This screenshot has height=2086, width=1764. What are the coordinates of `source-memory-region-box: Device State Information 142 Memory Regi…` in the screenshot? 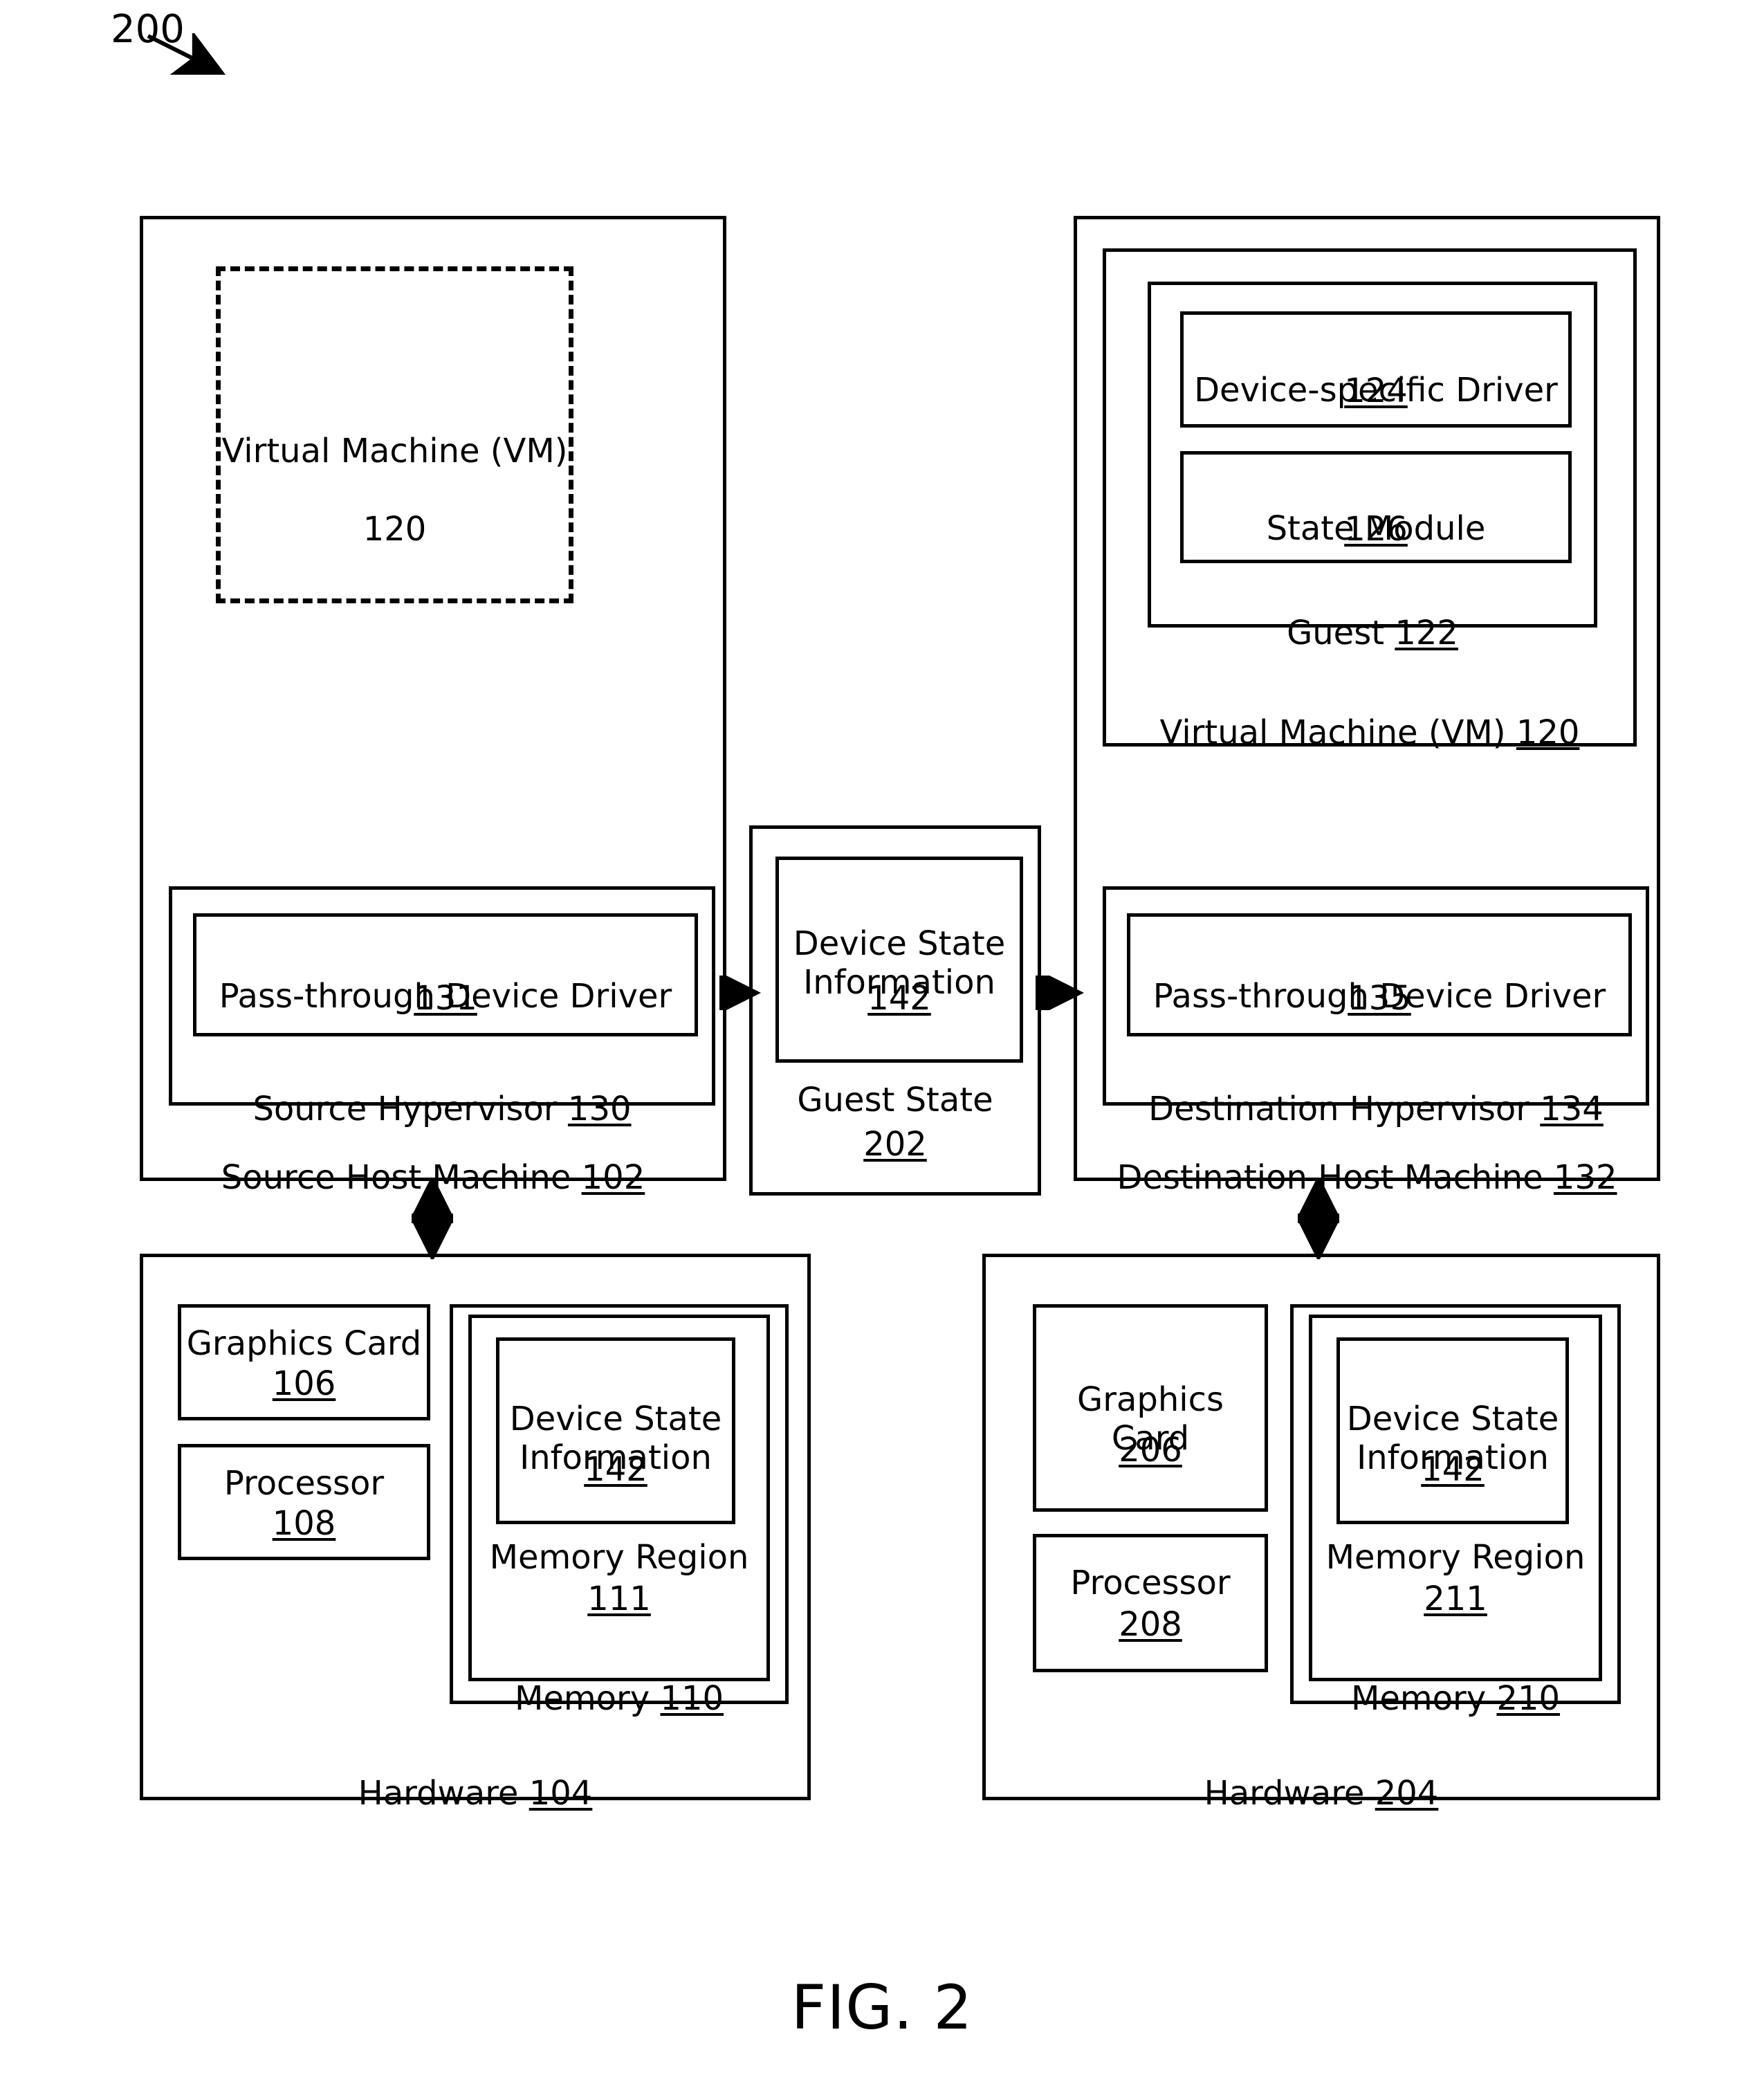 It's located at (619, 1498).